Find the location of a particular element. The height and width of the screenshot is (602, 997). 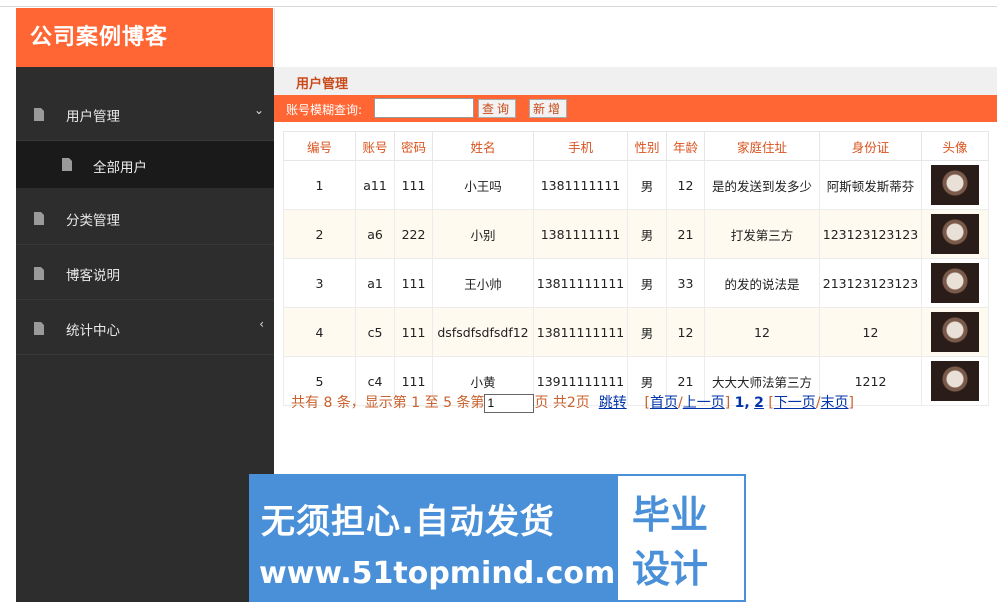

watermark-box: 毕业 设计 is located at coordinates (681, 538).